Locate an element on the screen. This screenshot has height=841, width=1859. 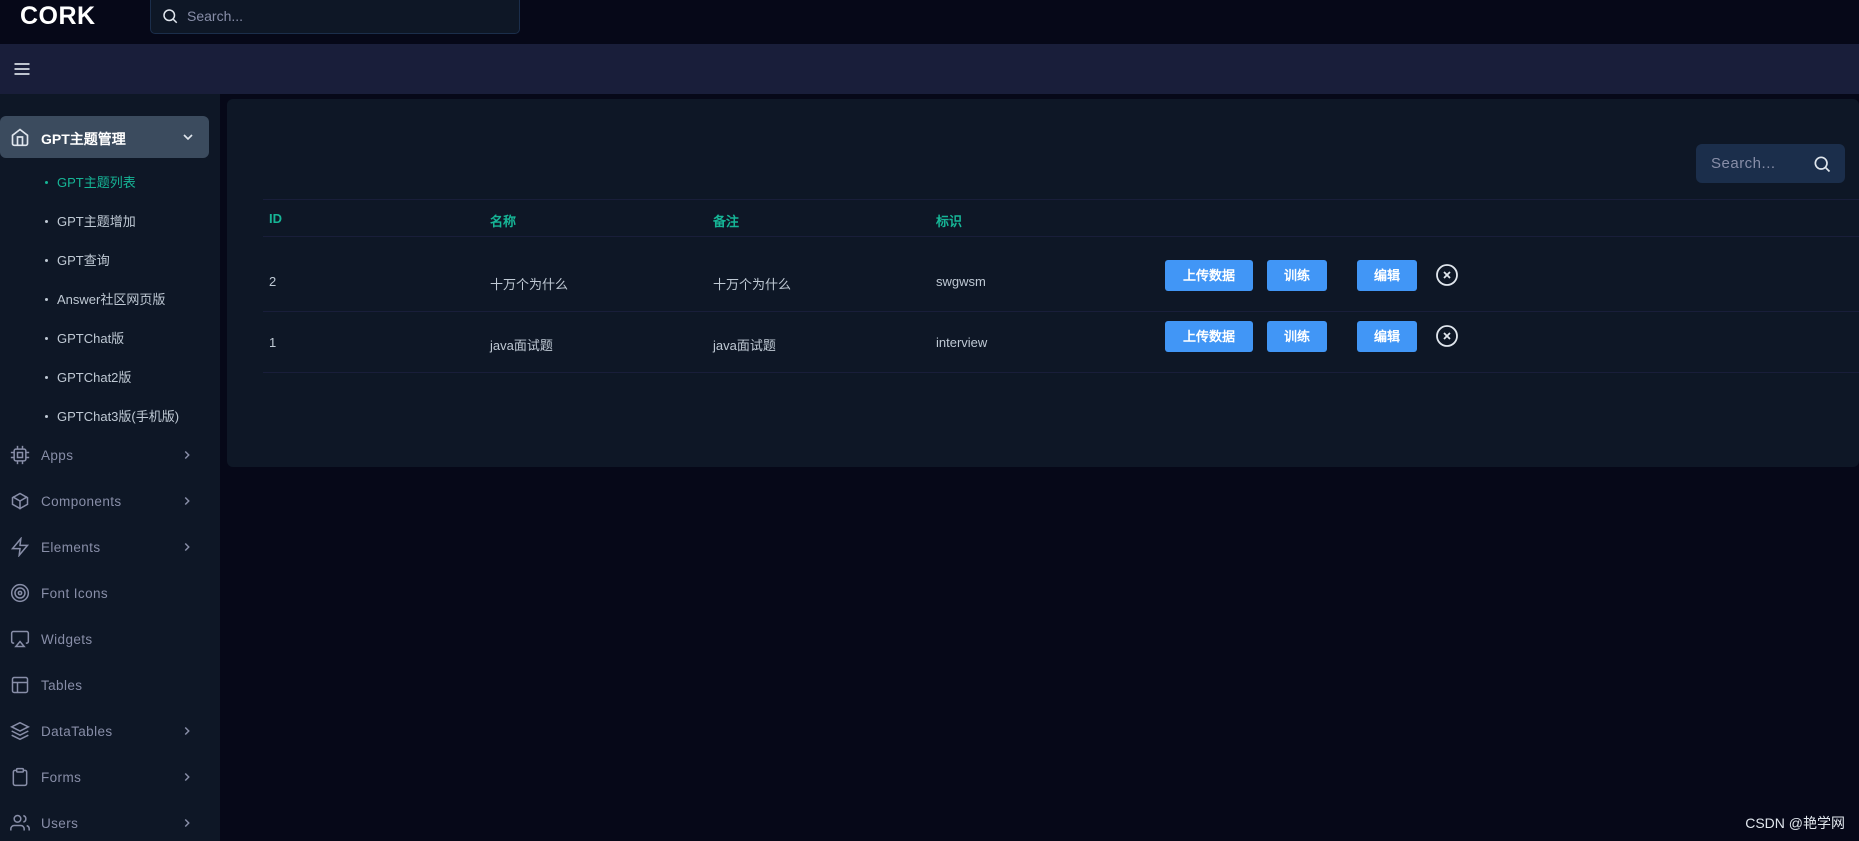
sidebar-item-users: Users is located at coordinates (104, 823).